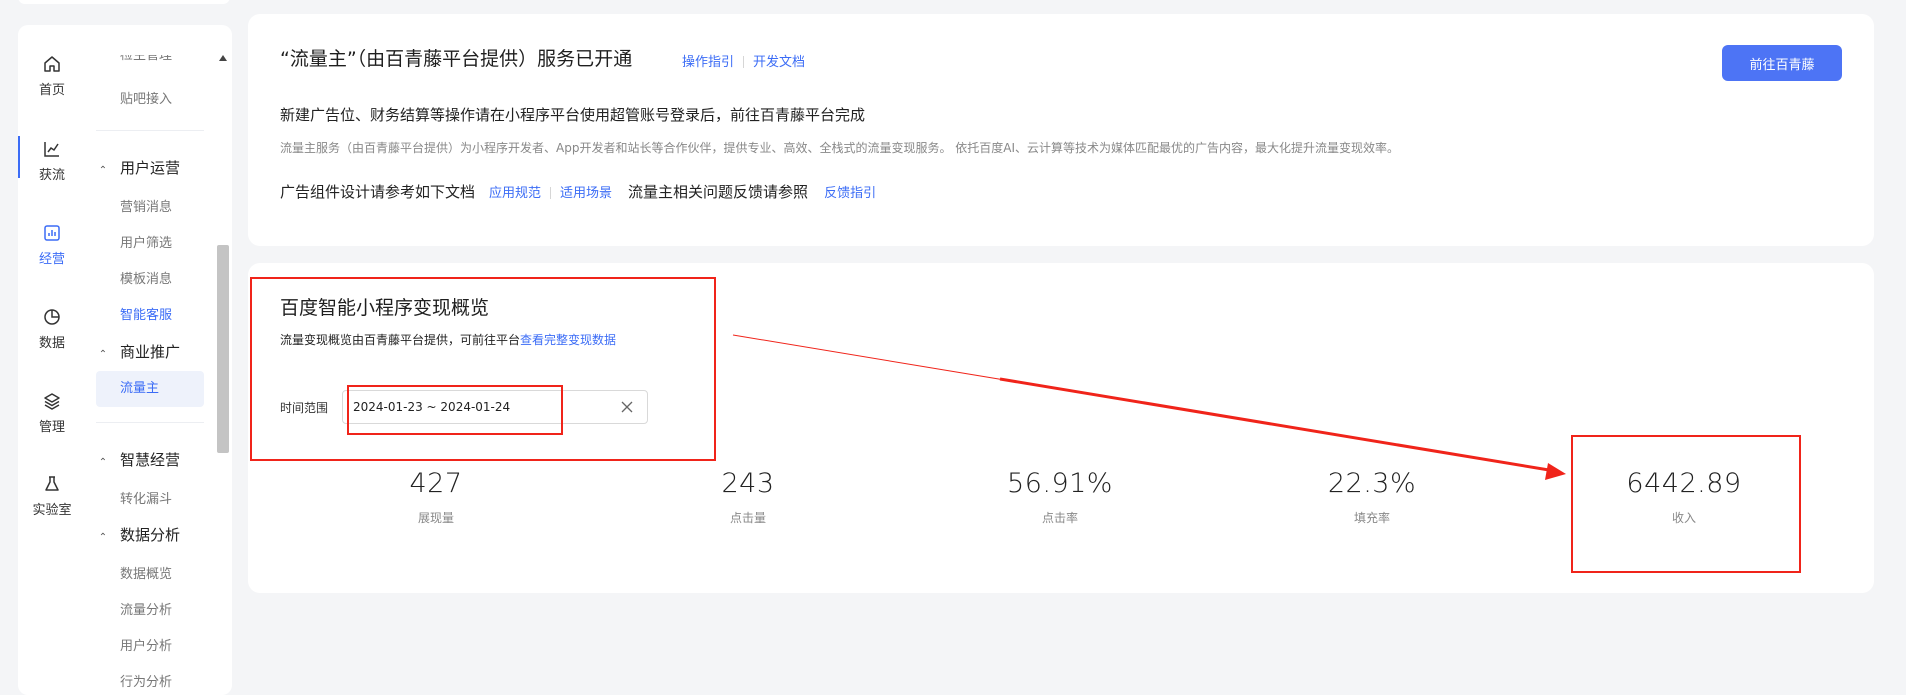  What do you see at coordinates (515, 193) in the screenshot?
I see `app-spec-link: 应用规范` at bounding box center [515, 193].